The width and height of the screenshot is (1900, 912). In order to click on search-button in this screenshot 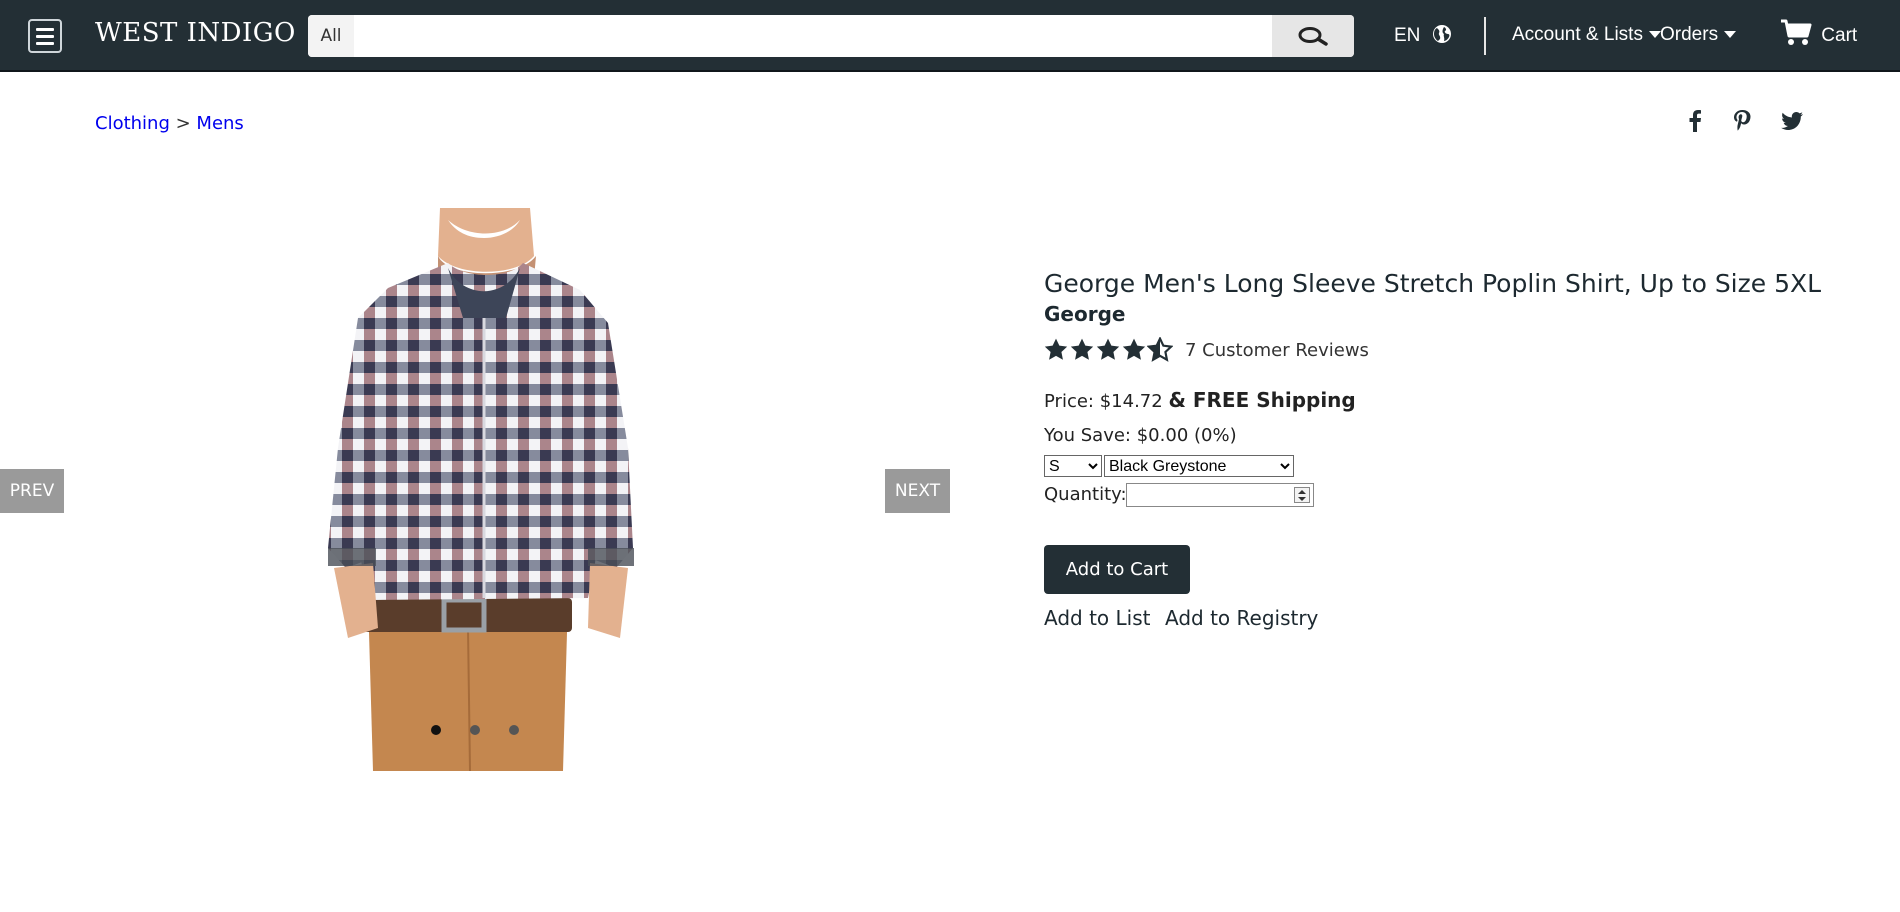, I will do `click(1313, 36)`.